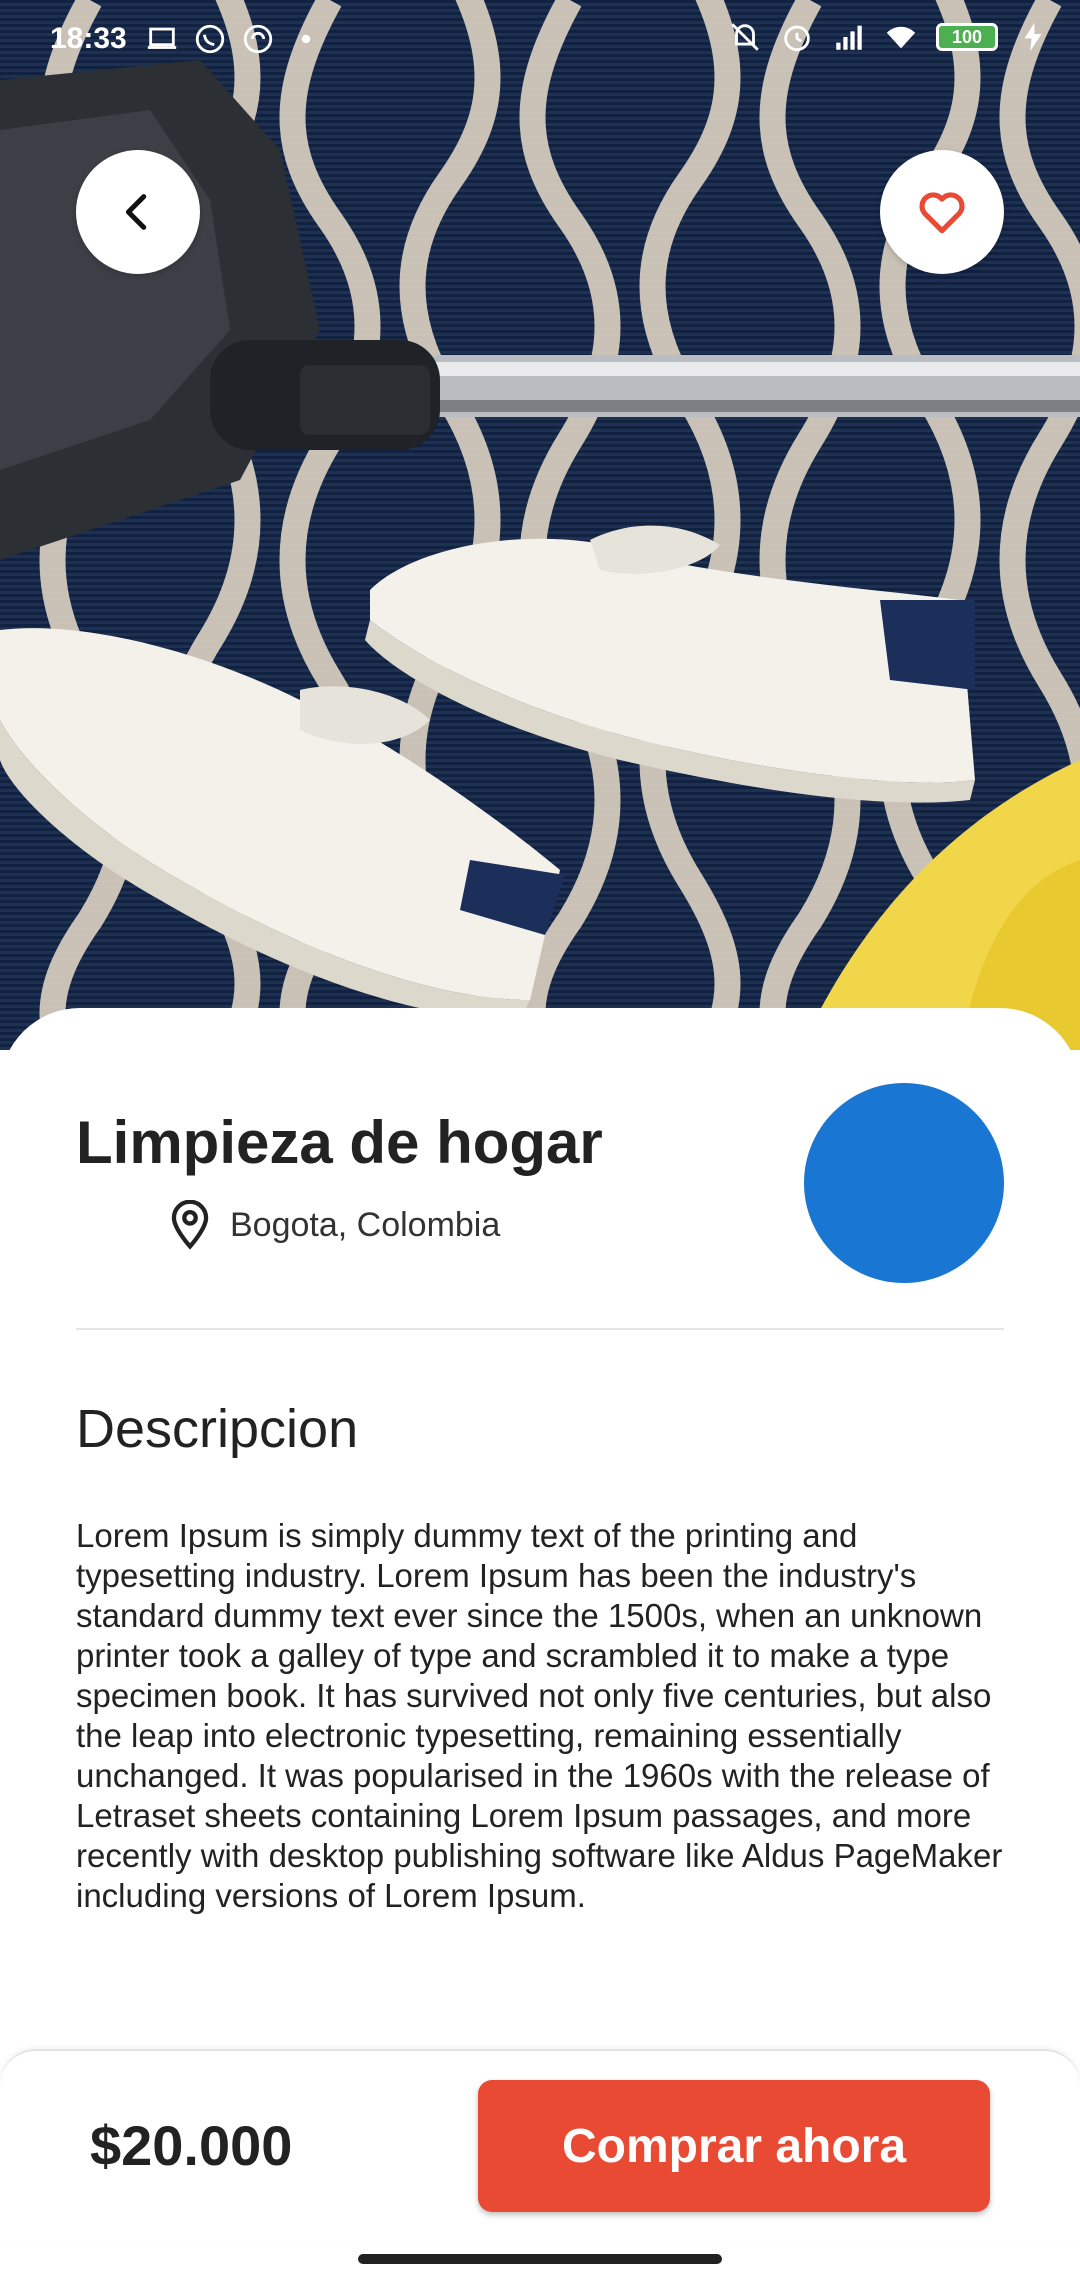  What do you see at coordinates (365, 1224) in the screenshot?
I see `location-text: Bogota, Colombia` at bounding box center [365, 1224].